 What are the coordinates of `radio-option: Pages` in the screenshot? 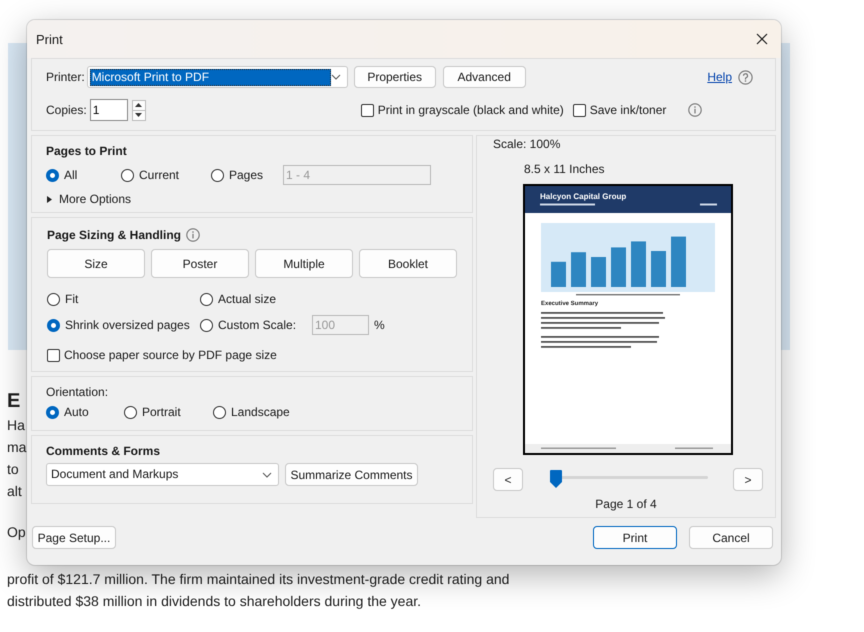 It's located at (237, 175).